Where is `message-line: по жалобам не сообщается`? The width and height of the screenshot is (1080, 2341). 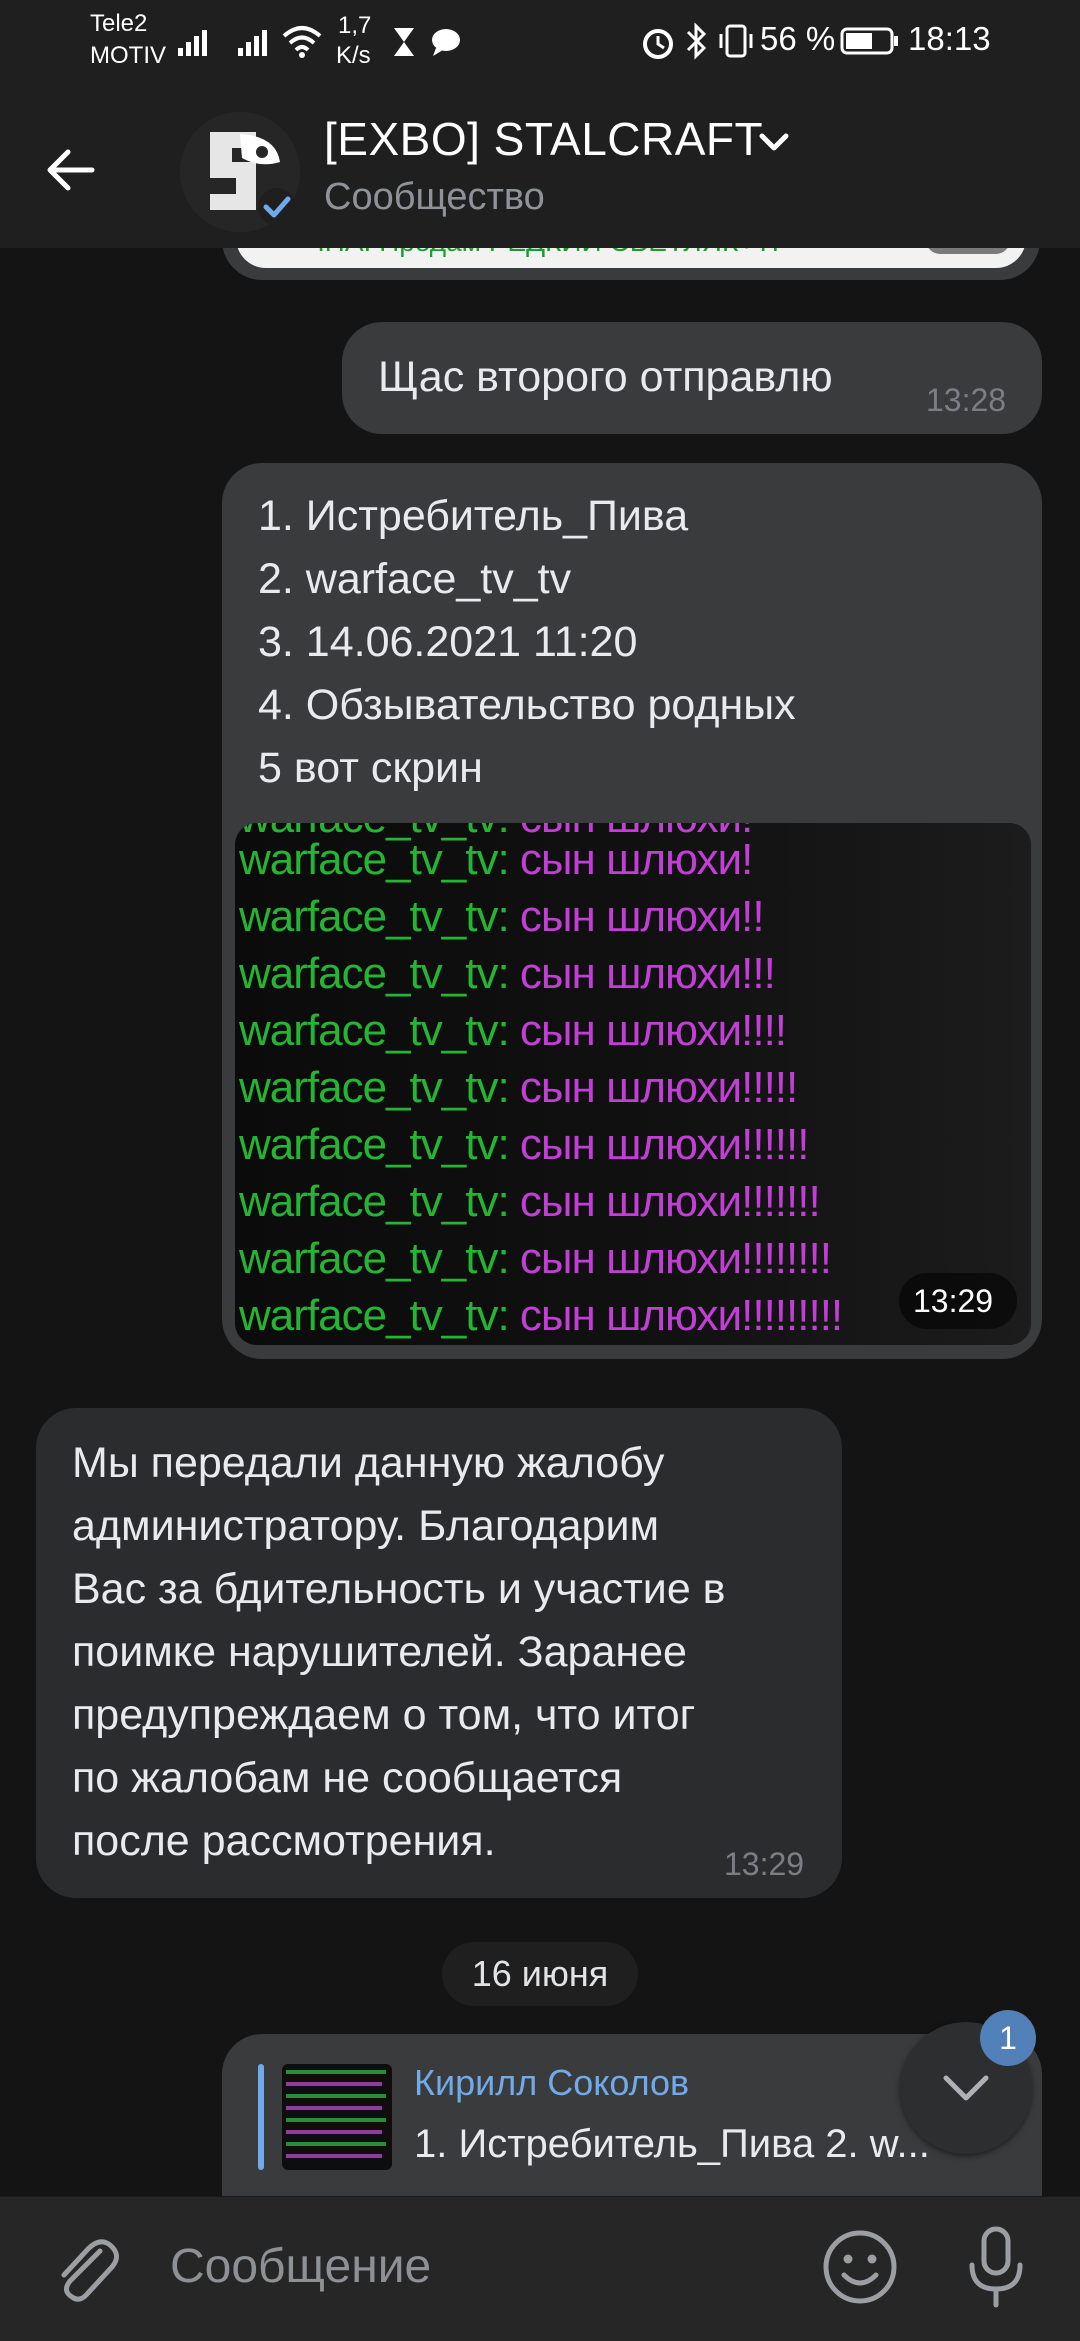
message-line: по жалобам не сообщается is located at coordinates (347, 1778).